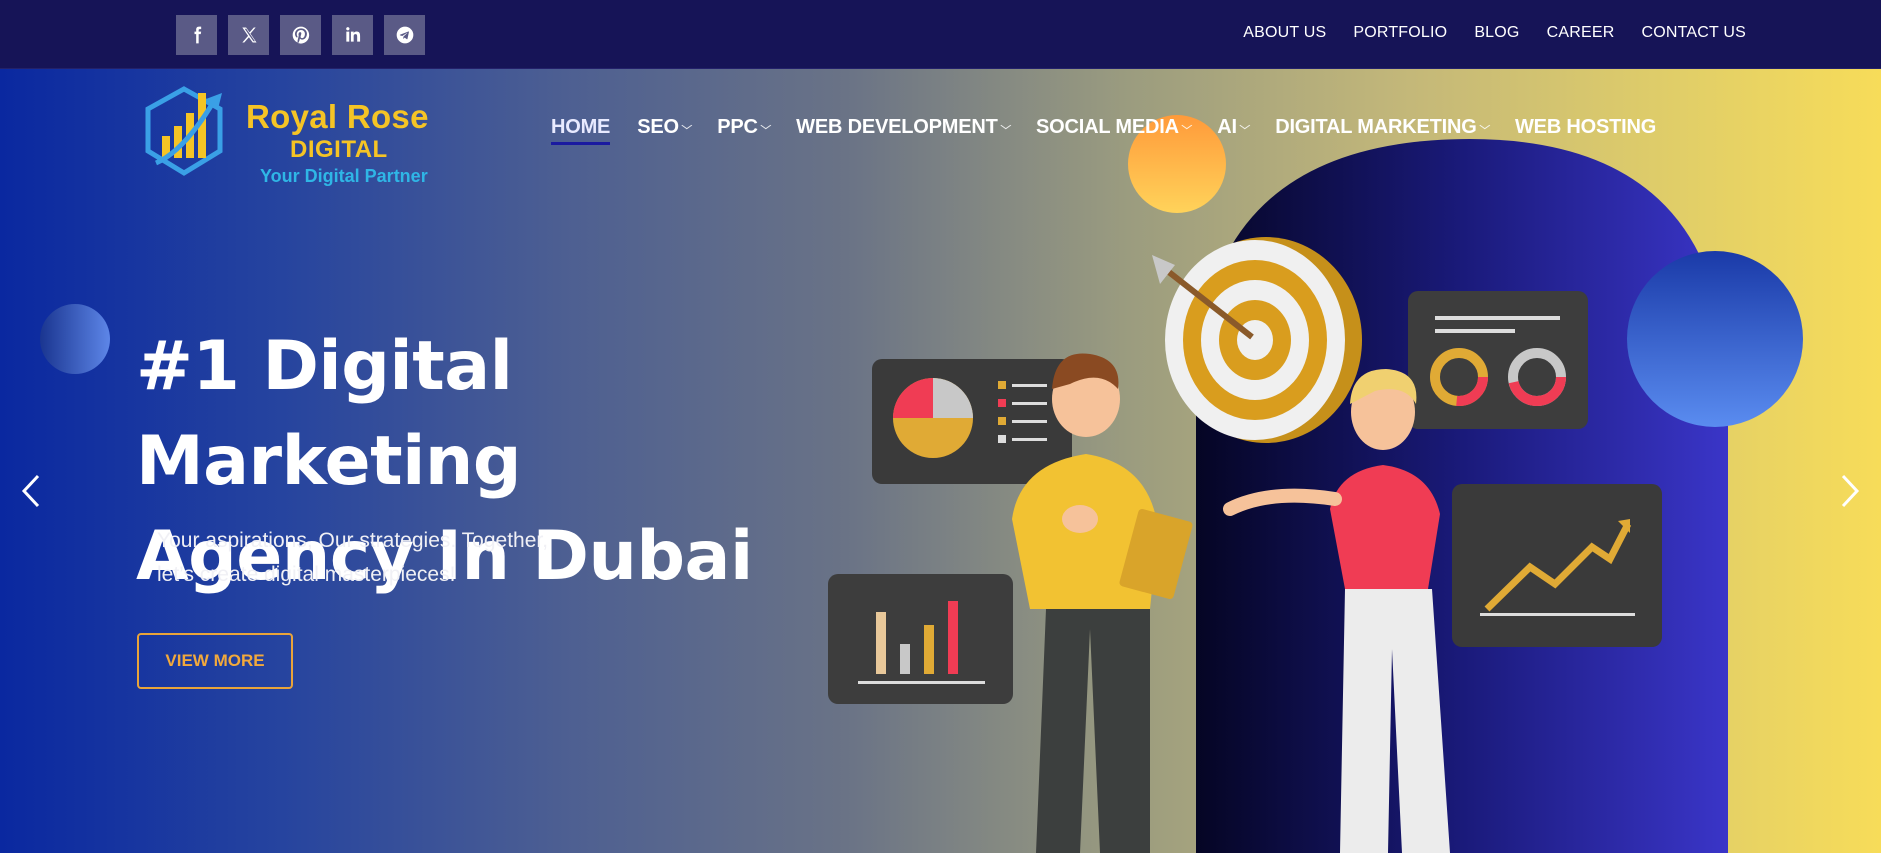  I want to click on logo-subtitle: DIGITAL, so click(339, 149).